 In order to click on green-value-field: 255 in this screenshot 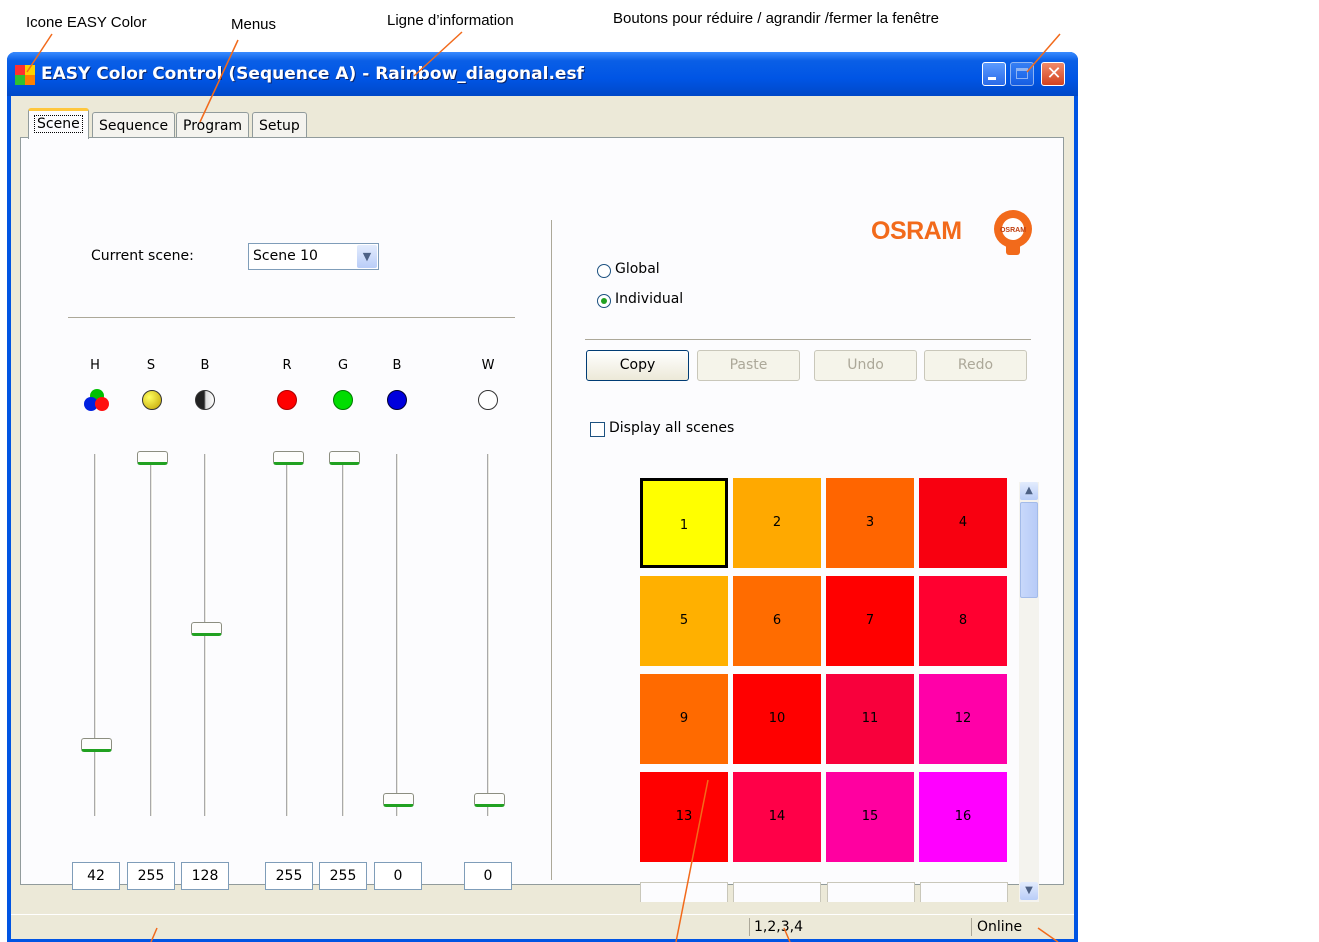, I will do `click(343, 876)`.